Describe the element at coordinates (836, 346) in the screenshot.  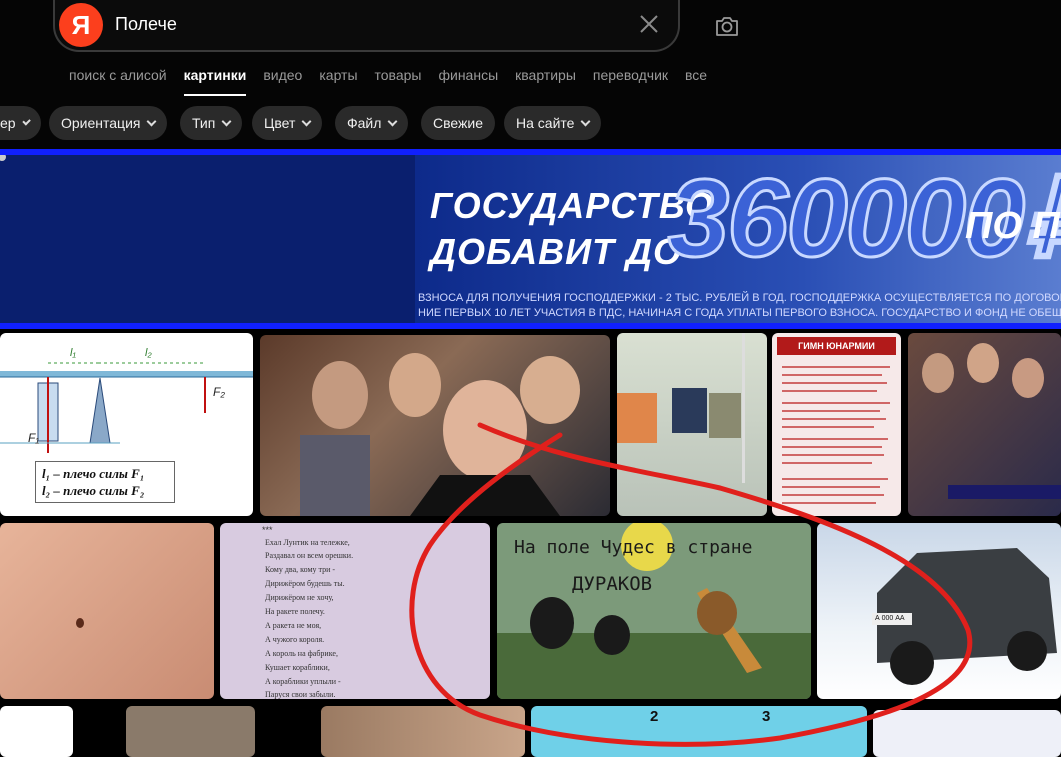
I see `anthem-title: ГИМН ЮНАРМИИ` at that location.